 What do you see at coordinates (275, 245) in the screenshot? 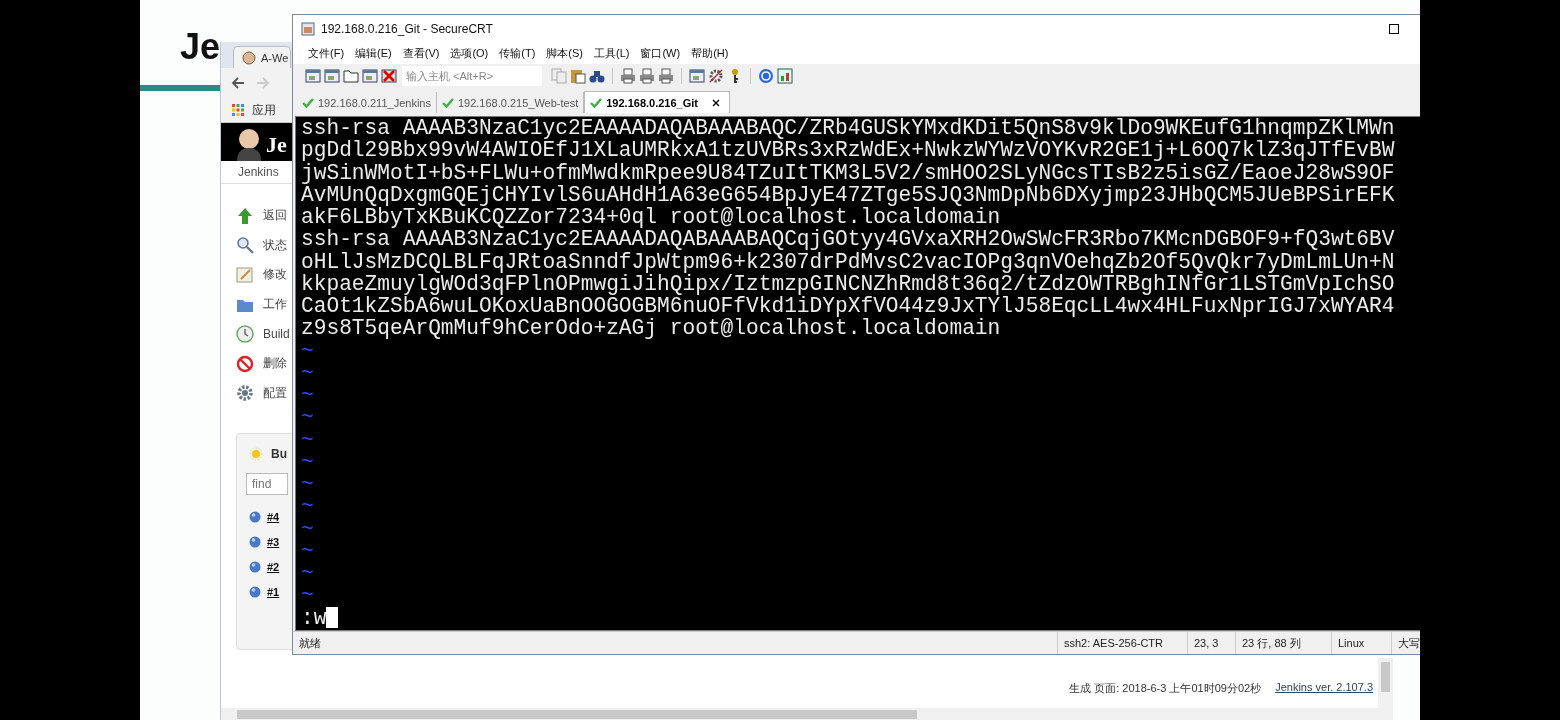
I see `sidebar-link: 状态` at bounding box center [275, 245].